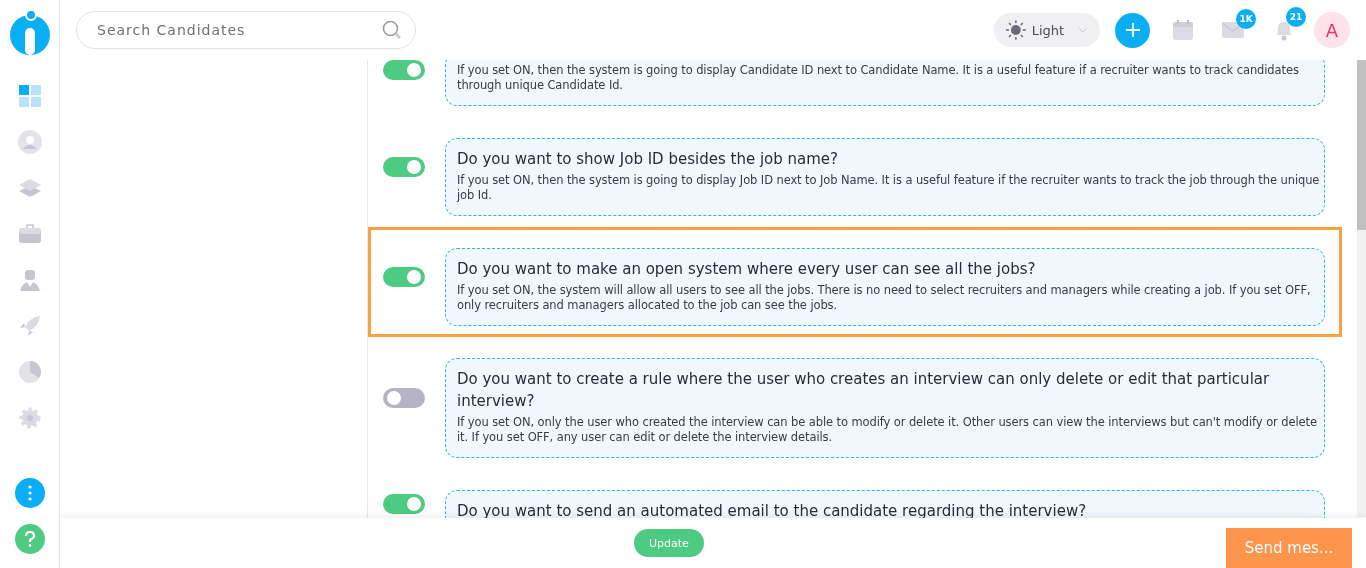  What do you see at coordinates (29, 188) in the screenshot?
I see `layers-icon` at bounding box center [29, 188].